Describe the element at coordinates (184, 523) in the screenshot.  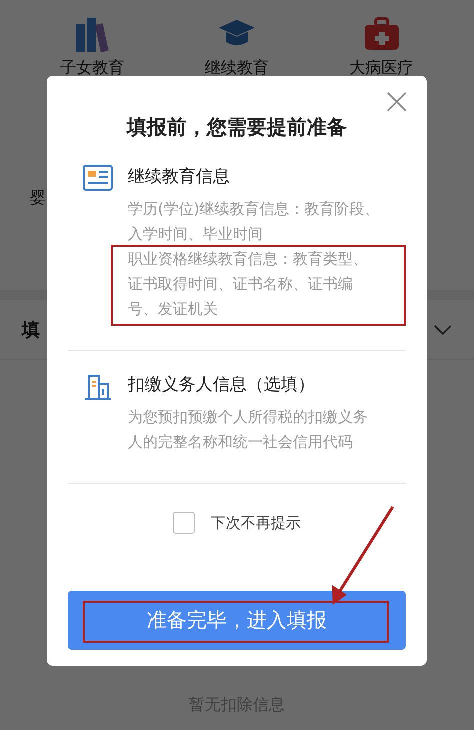
I see `checkbox` at that location.